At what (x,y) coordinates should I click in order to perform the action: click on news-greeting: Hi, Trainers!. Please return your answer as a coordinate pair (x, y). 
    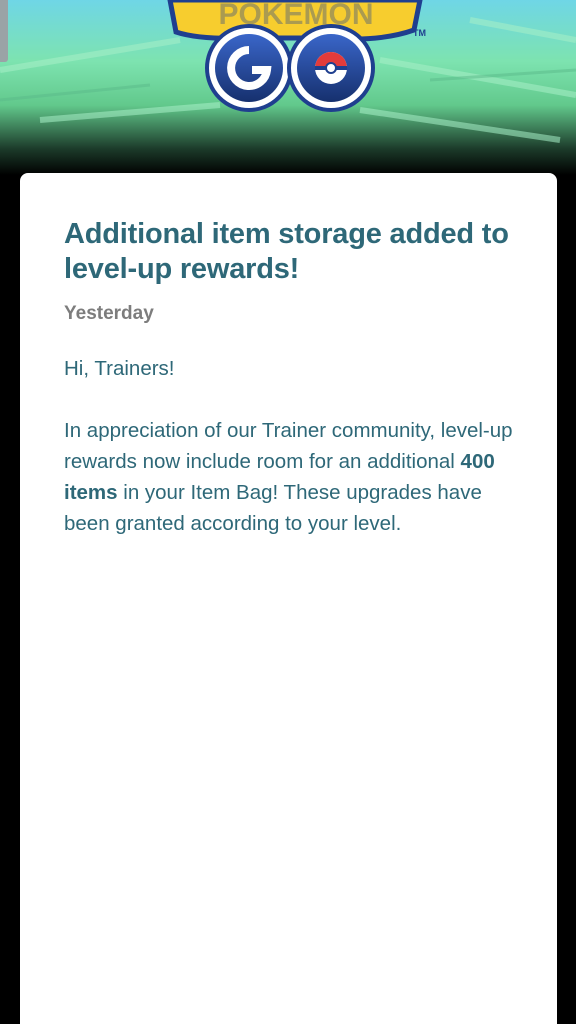
    Looking at the image, I should click on (119, 368).